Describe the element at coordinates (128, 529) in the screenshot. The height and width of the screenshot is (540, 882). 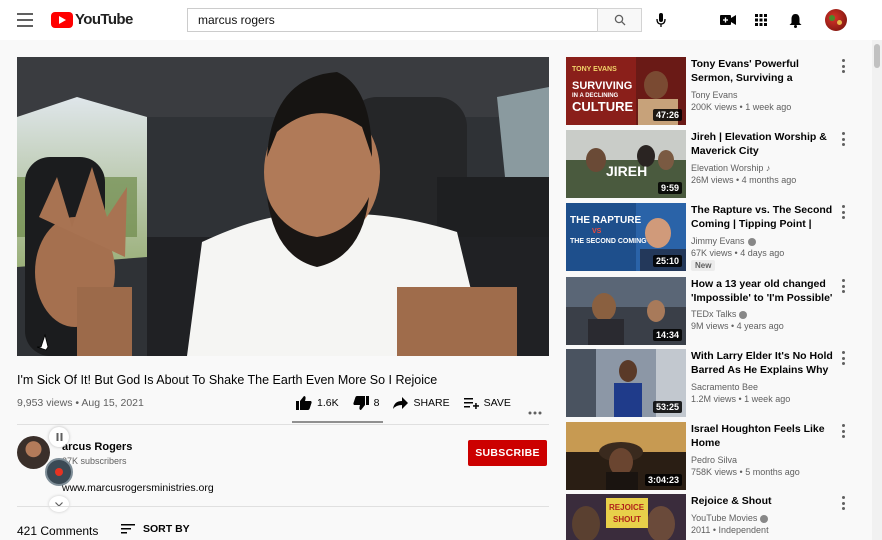
I see `sort-icon` at that location.